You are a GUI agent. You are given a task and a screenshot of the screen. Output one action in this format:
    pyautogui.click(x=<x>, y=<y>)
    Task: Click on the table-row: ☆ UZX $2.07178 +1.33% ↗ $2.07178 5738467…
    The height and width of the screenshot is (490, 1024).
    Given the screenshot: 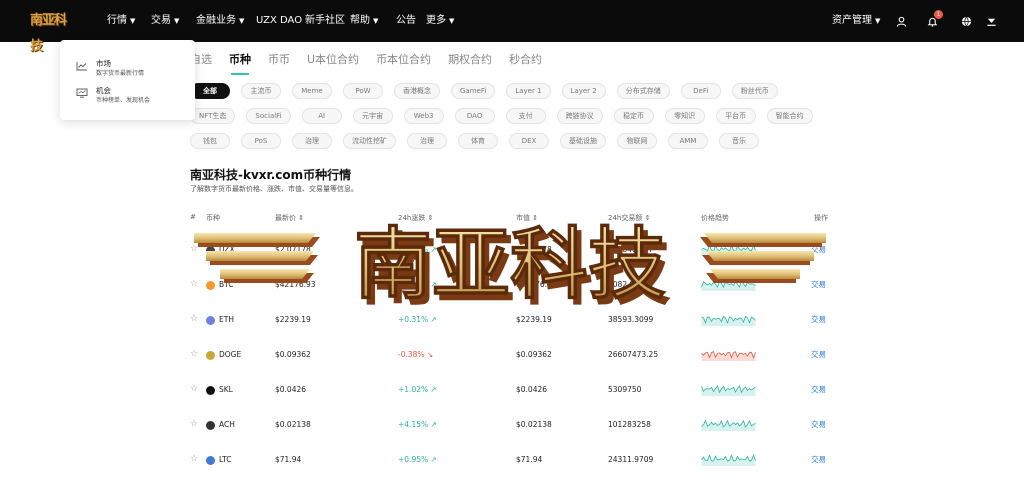 What is the action you would take?
    pyautogui.click(x=508, y=261)
    